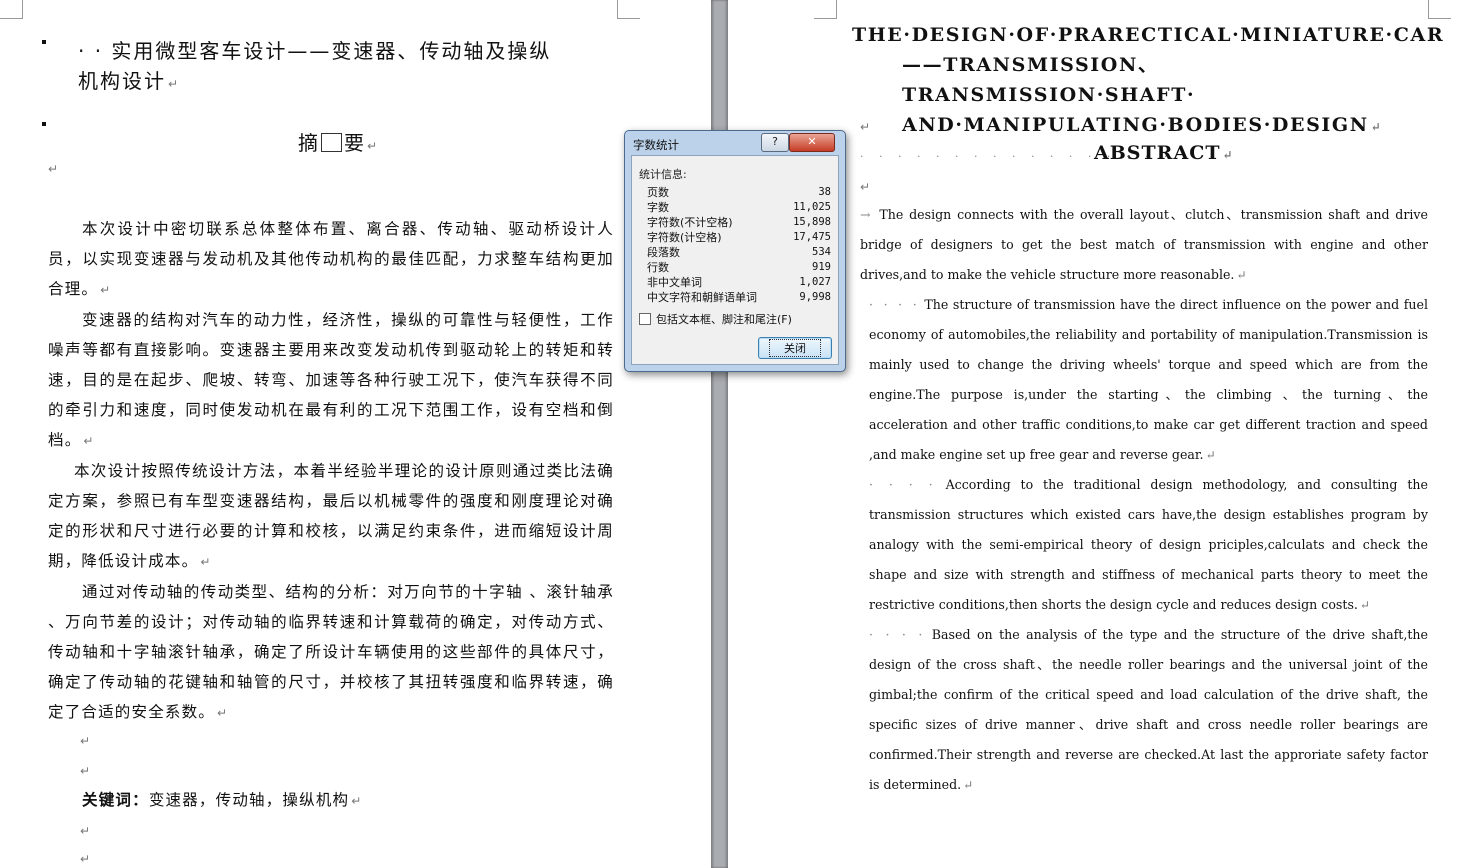  What do you see at coordinates (249, 800) in the screenshot?
I see `keywords-value: 变速器，传动轴，操纵机构` at bounding box center [249, 800].